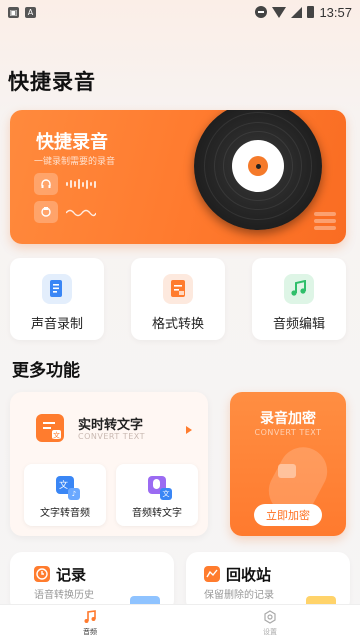 This screenshot has width=360, height=640. I want to click on text-to-audio-icon: 文 ♪, so click(68, 488).